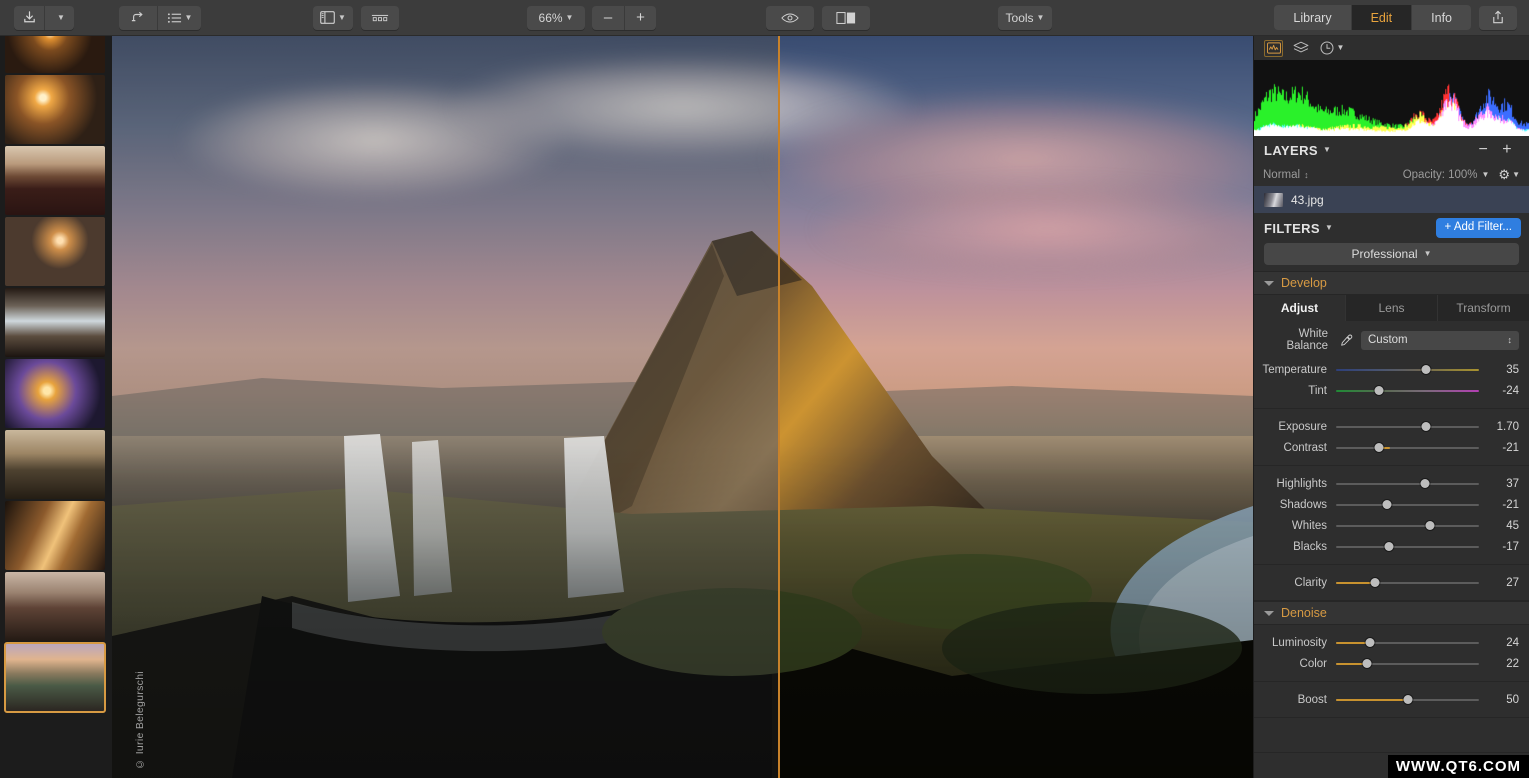  I want to click on history-tab: ▼, so click(1332, 48).